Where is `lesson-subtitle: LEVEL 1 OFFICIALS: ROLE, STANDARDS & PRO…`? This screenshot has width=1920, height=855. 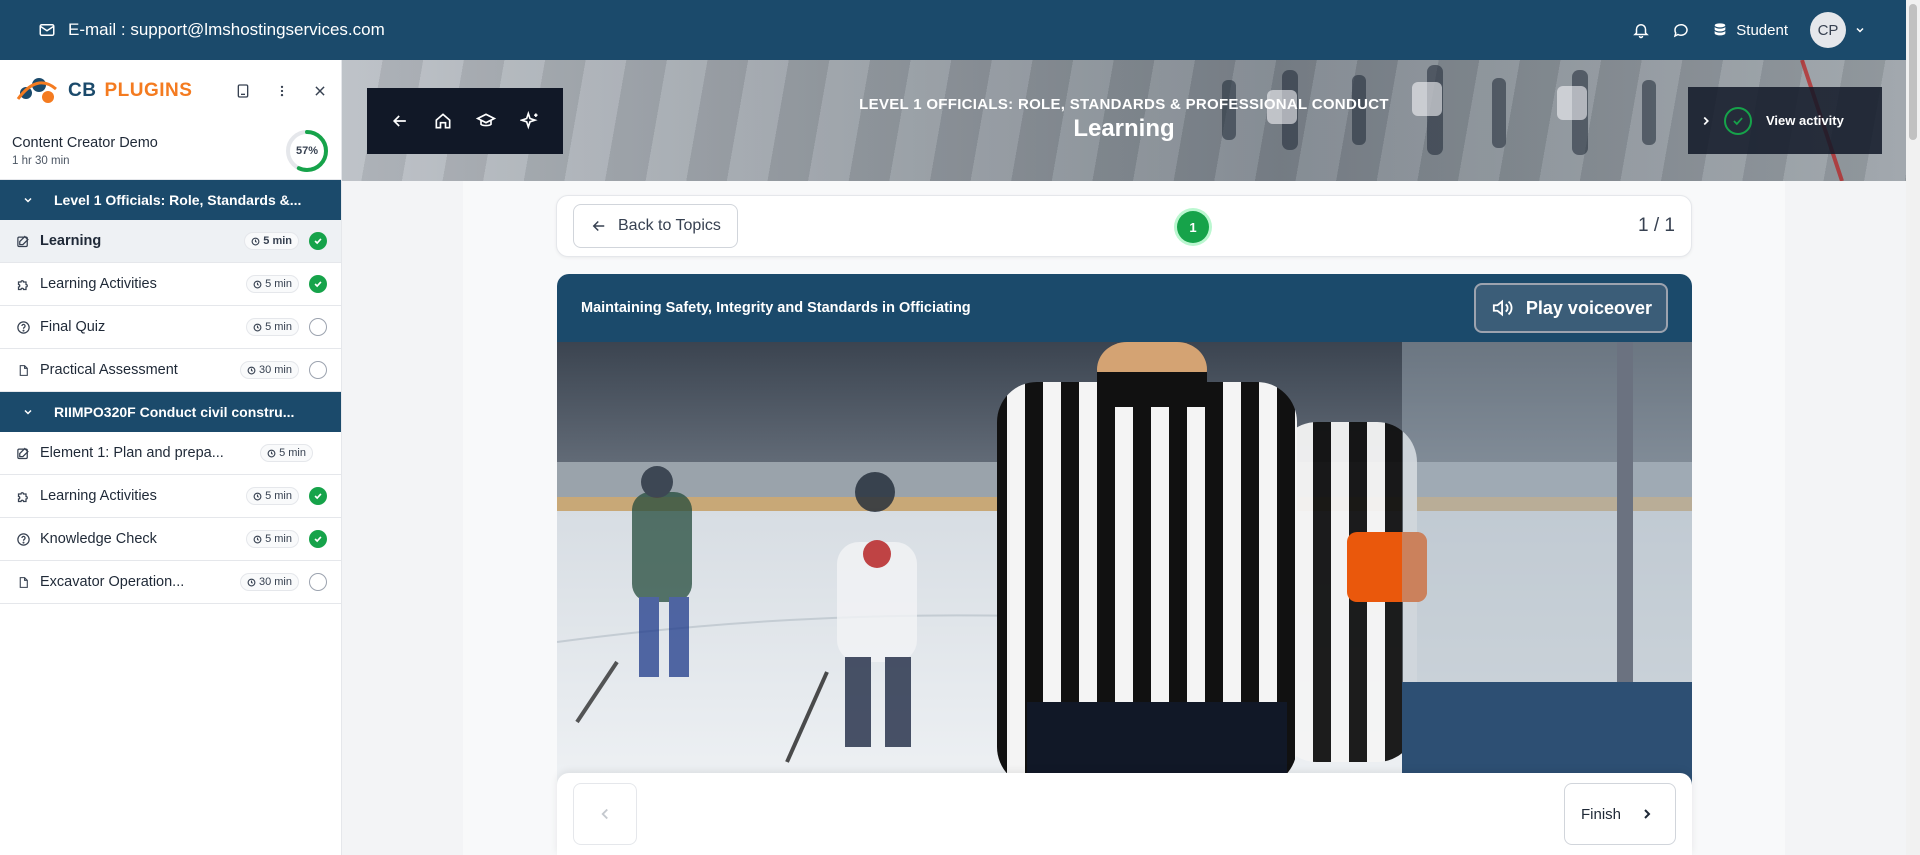
lesson-subtitle: LEVEL 1 OFFICIALS: ROLE, STANDARDS & PRO… is located at coordinates (1124, 104).